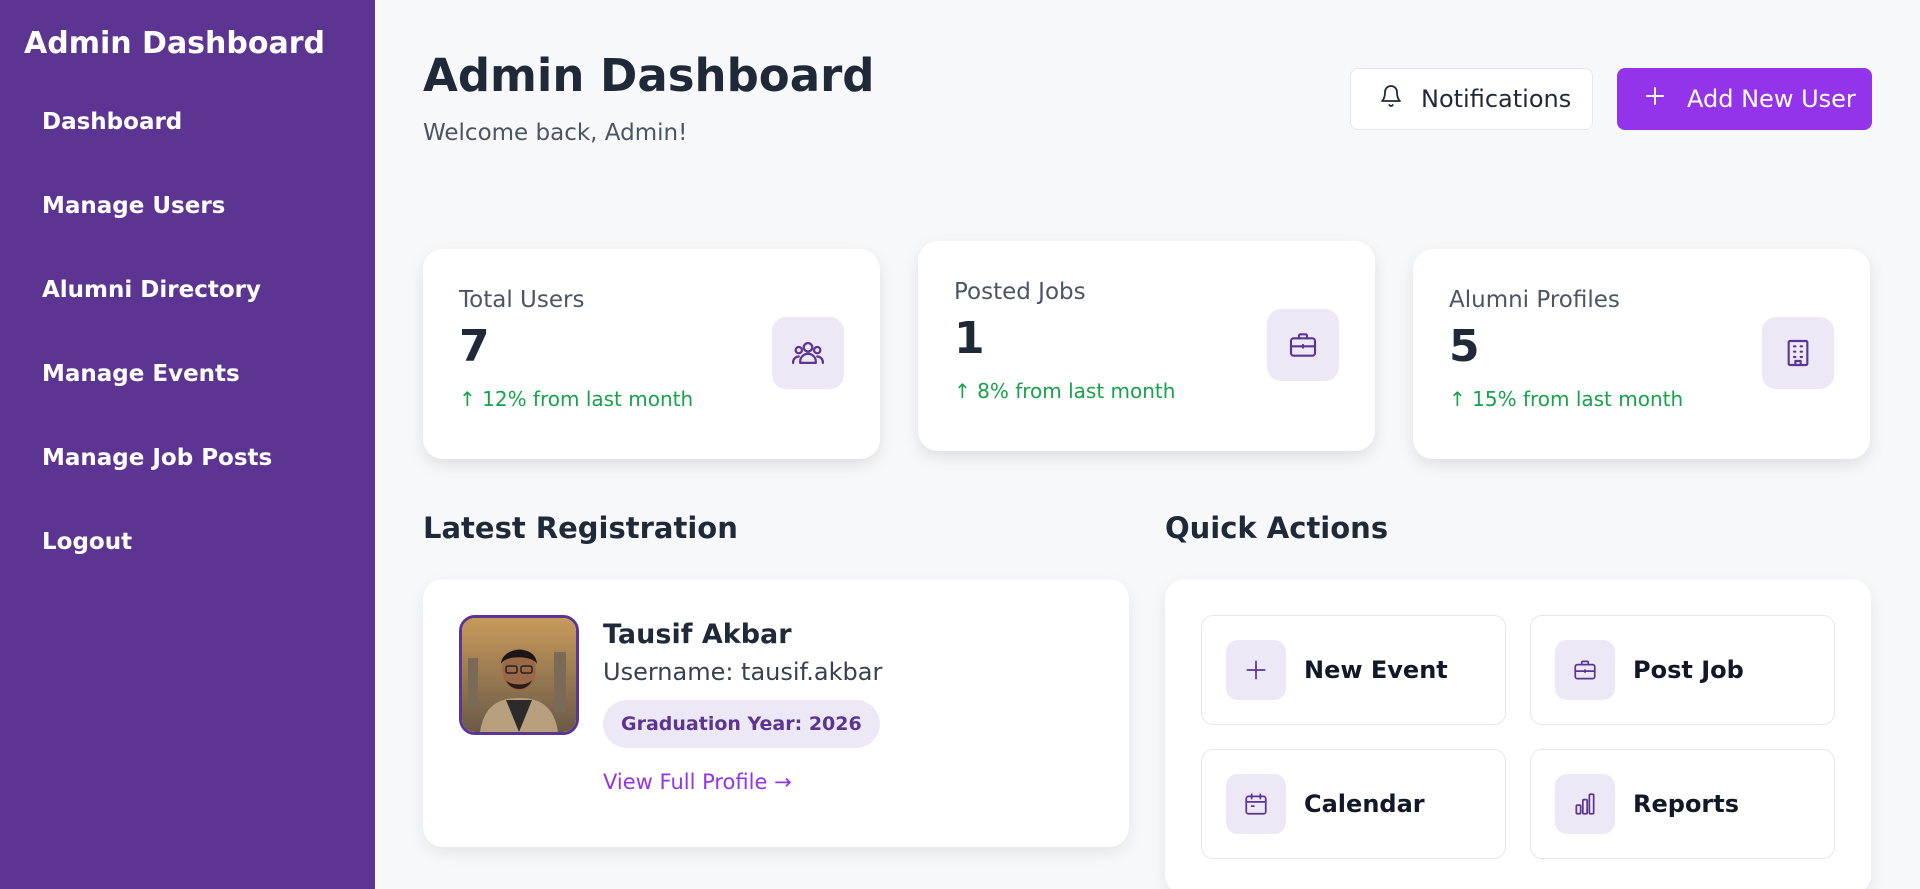 The height and width of the screenshot is (889, 1920). Describe the element at coordinates (743, 672) in the screenshot. I see `registrant-username: Username: tausif.akbar` at that location.